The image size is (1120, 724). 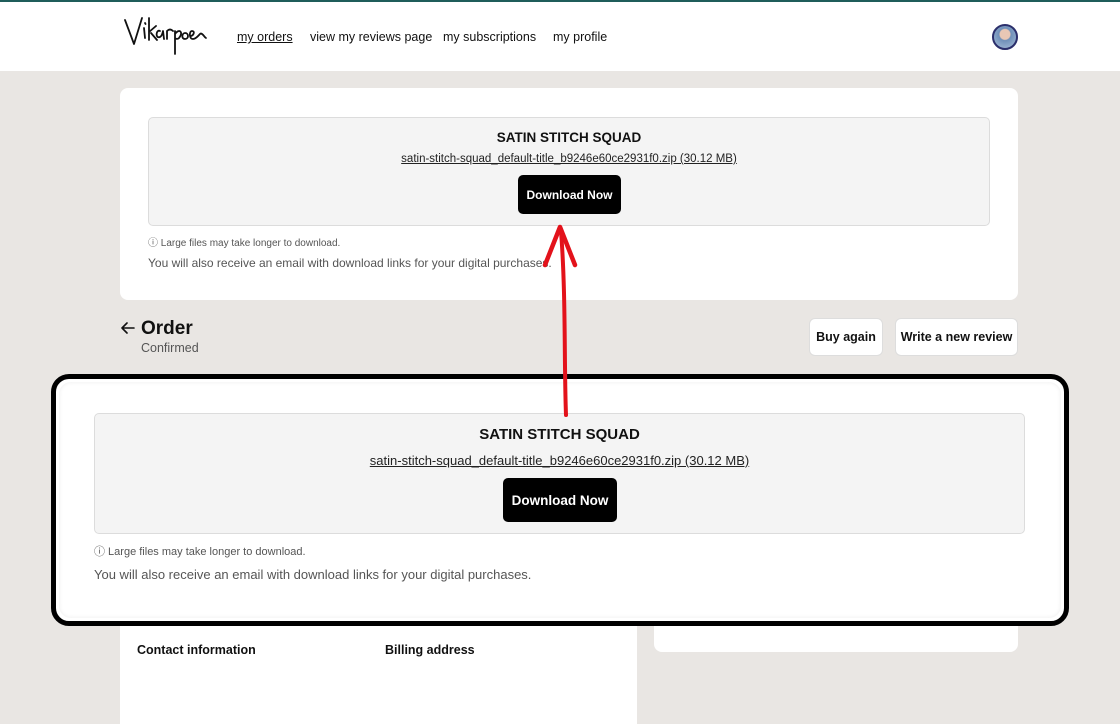 I want to click on download-now-button: Download Now, so click(x=569, y=194).